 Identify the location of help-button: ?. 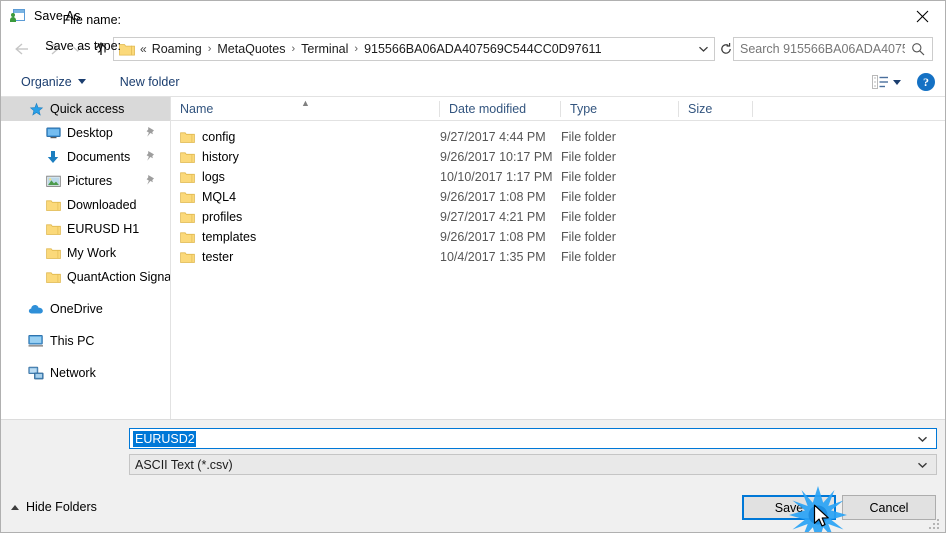
(926, 82).